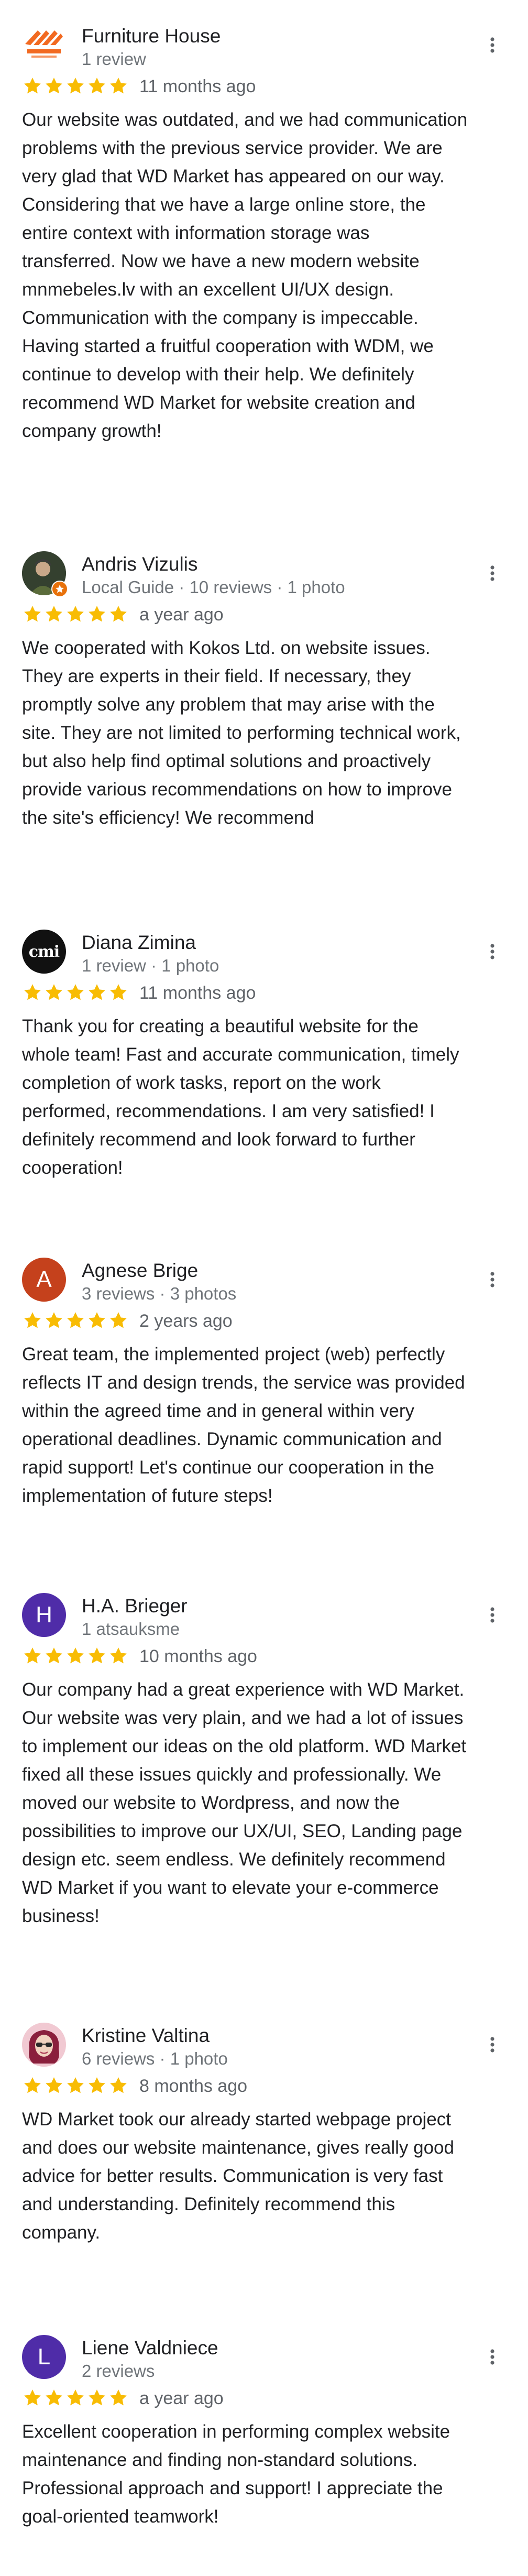 The width and height of the screenshot is (528, 2576). I want to click on review-date: 8 months ago, so click(194, 2086).